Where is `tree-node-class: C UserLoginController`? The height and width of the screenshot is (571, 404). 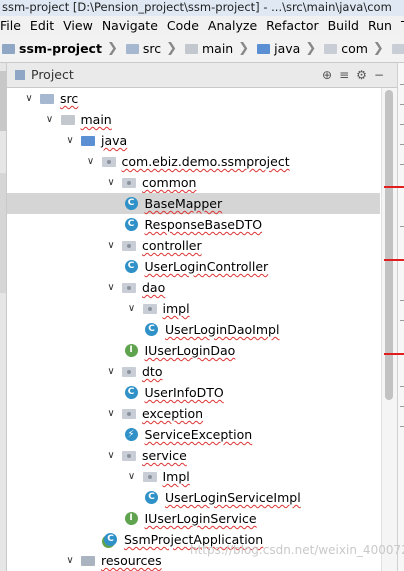
tree-node-class: C UserLoginController is located at coordinates (193, 266).